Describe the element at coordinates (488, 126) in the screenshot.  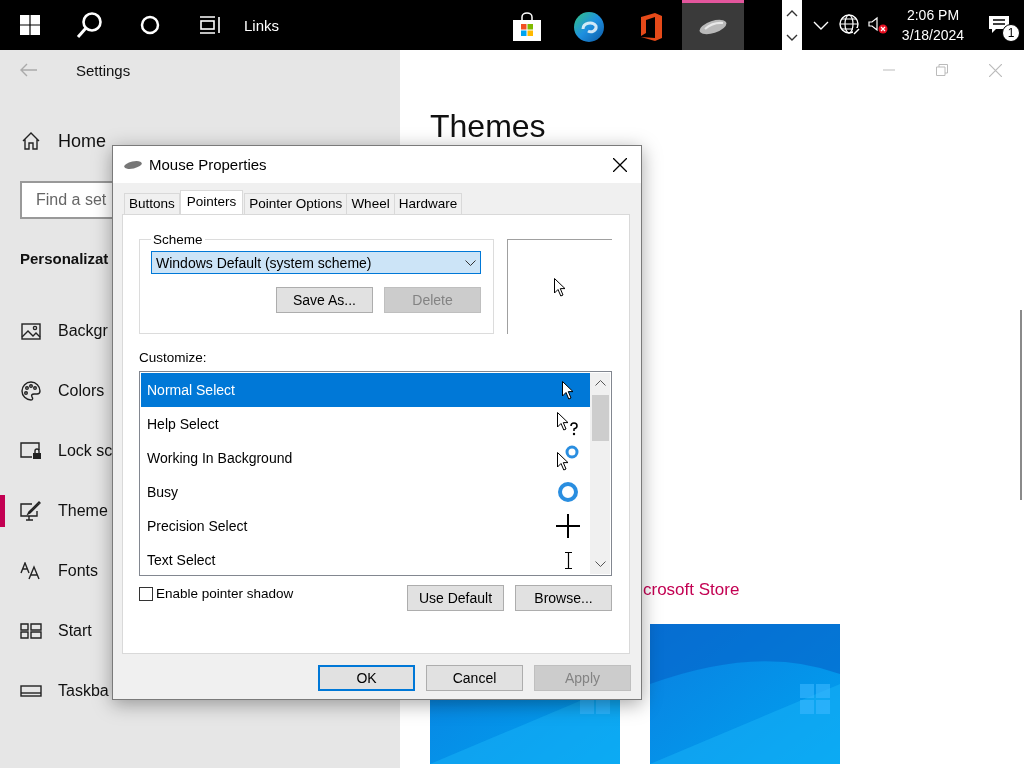
I see `page-heading: Themes` at that location.